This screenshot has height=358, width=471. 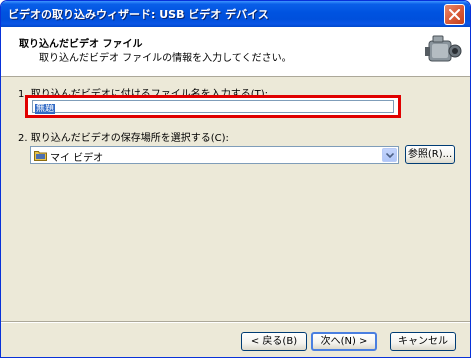 What do you see at coordinates (214, 155) in the screenshot?
I see `location-dropdown: マイ ビデオ` at bounding box center [214, 155].